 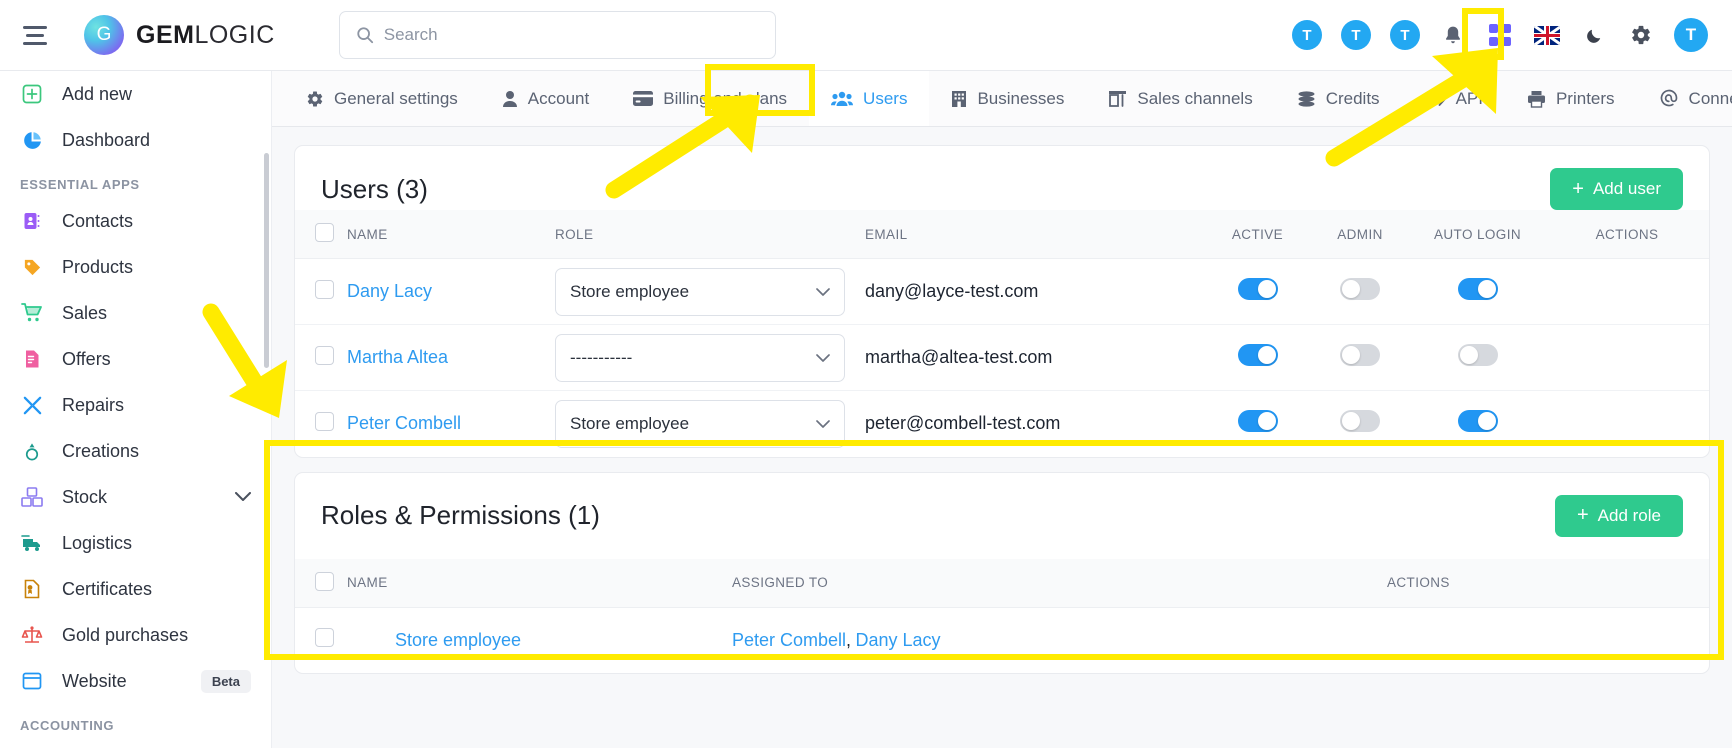 What do you see at coordinates (135, 681) in the screenshot?
I see `sidebar-item-website: Website Beta` at bounding box center [135, 681].